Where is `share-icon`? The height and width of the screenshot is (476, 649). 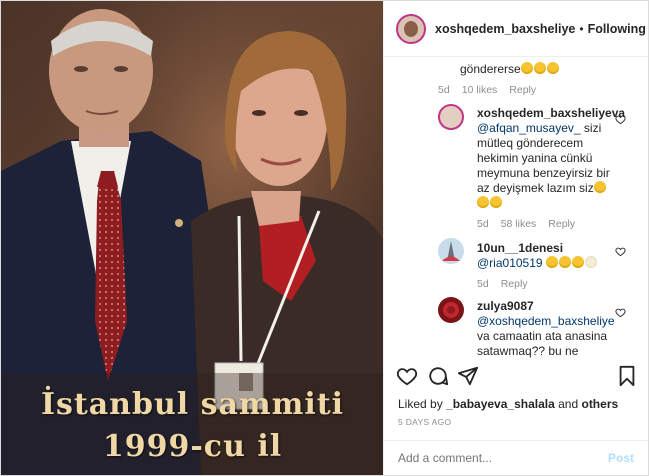
share-icon is located at coordinates (468, 376).